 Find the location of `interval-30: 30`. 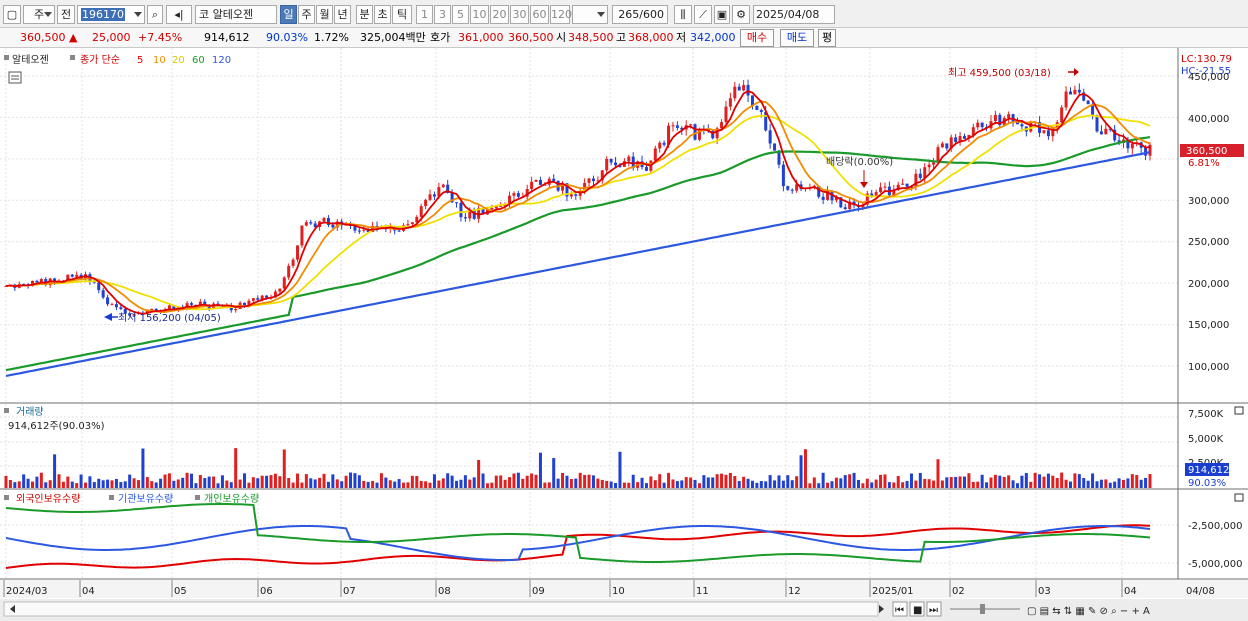

interval-30: 30 is located at coordinates (519, 14).